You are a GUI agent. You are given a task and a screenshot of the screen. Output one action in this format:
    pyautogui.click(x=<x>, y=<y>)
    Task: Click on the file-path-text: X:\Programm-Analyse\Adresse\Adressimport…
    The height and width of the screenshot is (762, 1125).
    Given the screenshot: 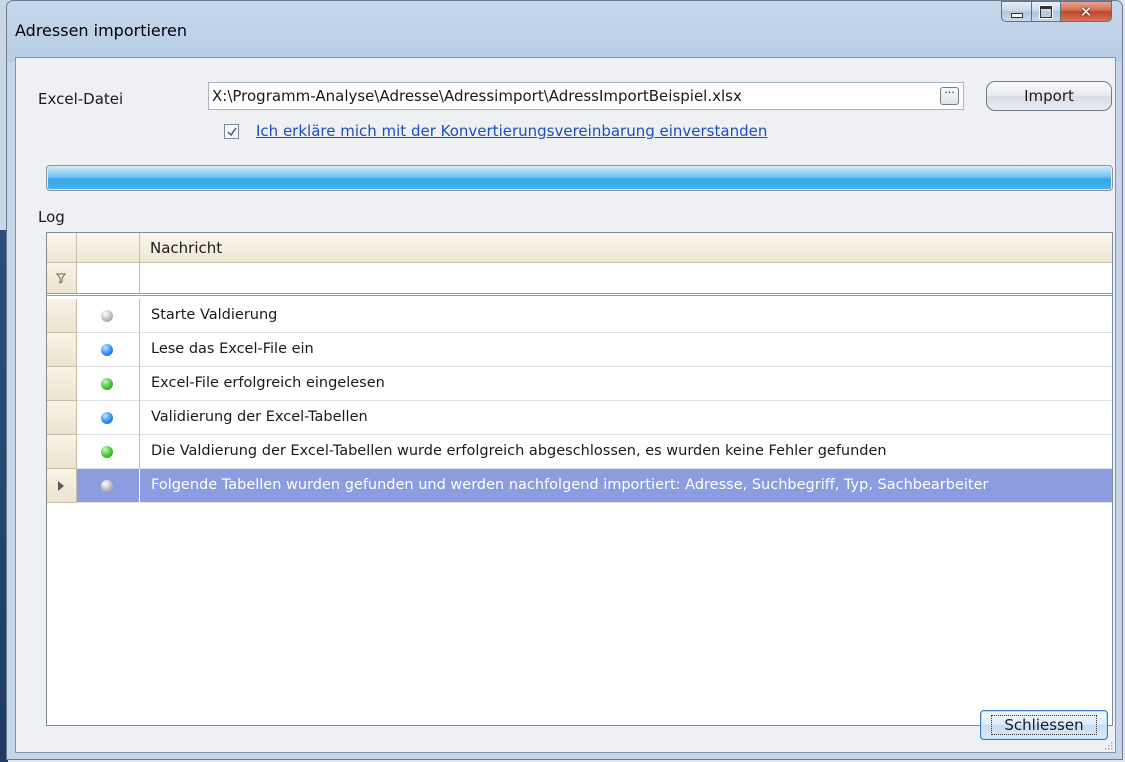 What is the action you would take?
    pyautogui.click(x=477, y=96)
    